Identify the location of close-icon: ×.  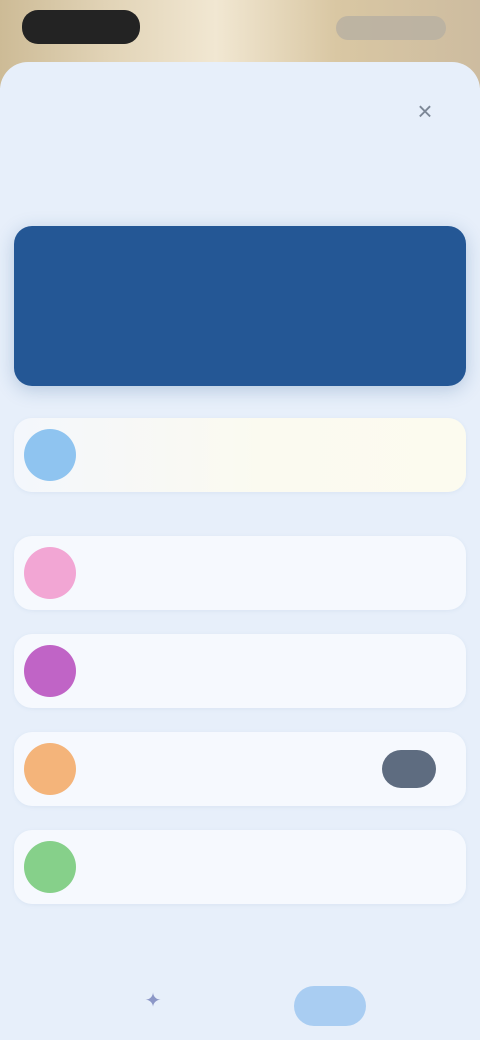
(425, 111).